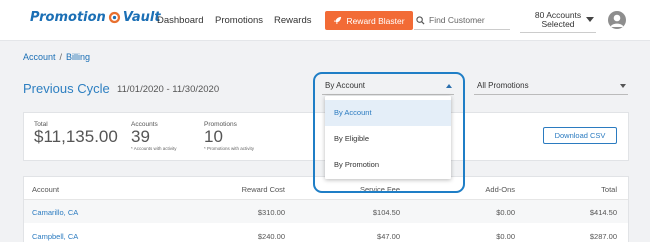  Describe the element at coordinates (239, 20) in the screenshot. I see `nav-promotions: Promotions` at that location.